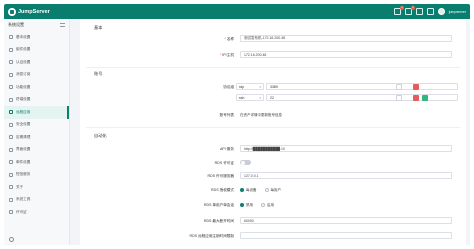  What do you see at coordinates (346, 175) in the screenshot?
I see `rds-license-server-input: 127.0.0.1` at bounding box center [346, 175].